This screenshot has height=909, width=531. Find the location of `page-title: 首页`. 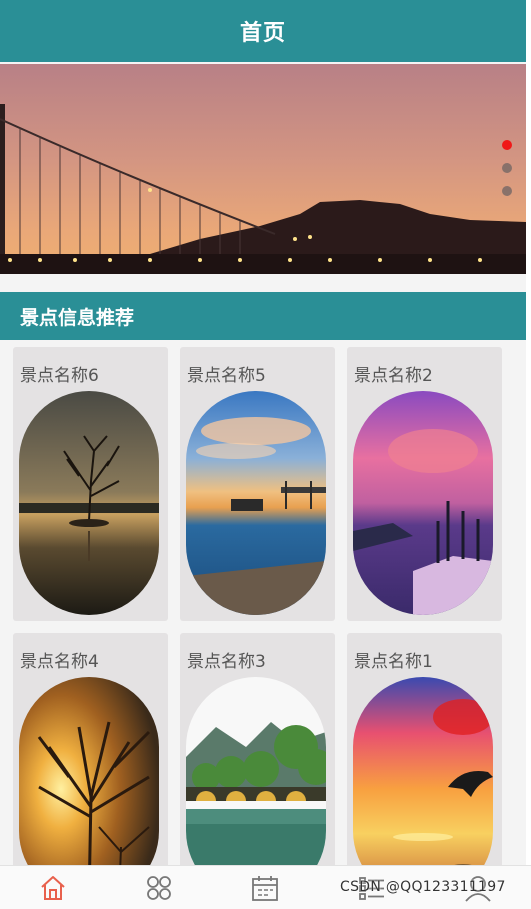

page-title: 首页 is located at coordinates (262, 33).